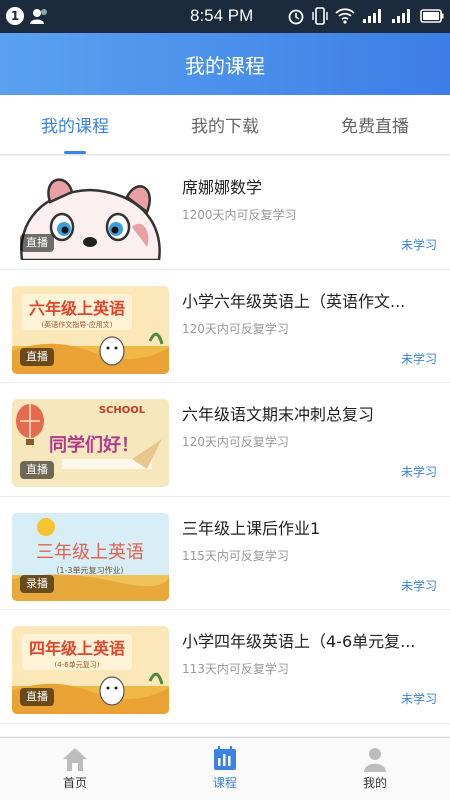 The height and width of the screenshot is (800, 450). What do you see at coordinates (372, 16) in the screenshot?
I see `signal-icon` at bounding box center [372, 16].